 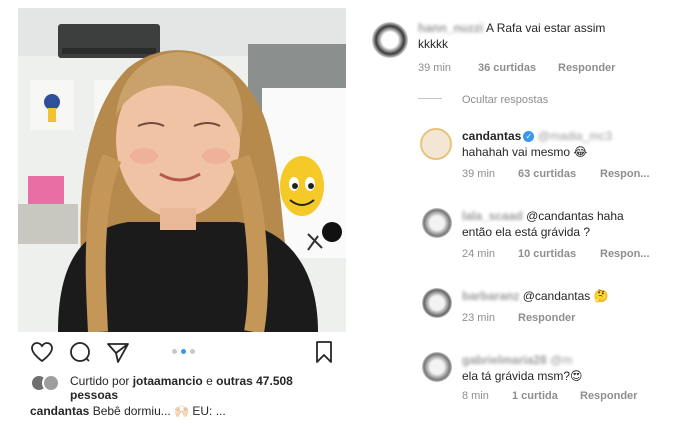 What do you see at coordinates (522, 376) in the screenshot?
I see `comment-body: ela tá grávida msm?😍` at bounding box center [522, 376].